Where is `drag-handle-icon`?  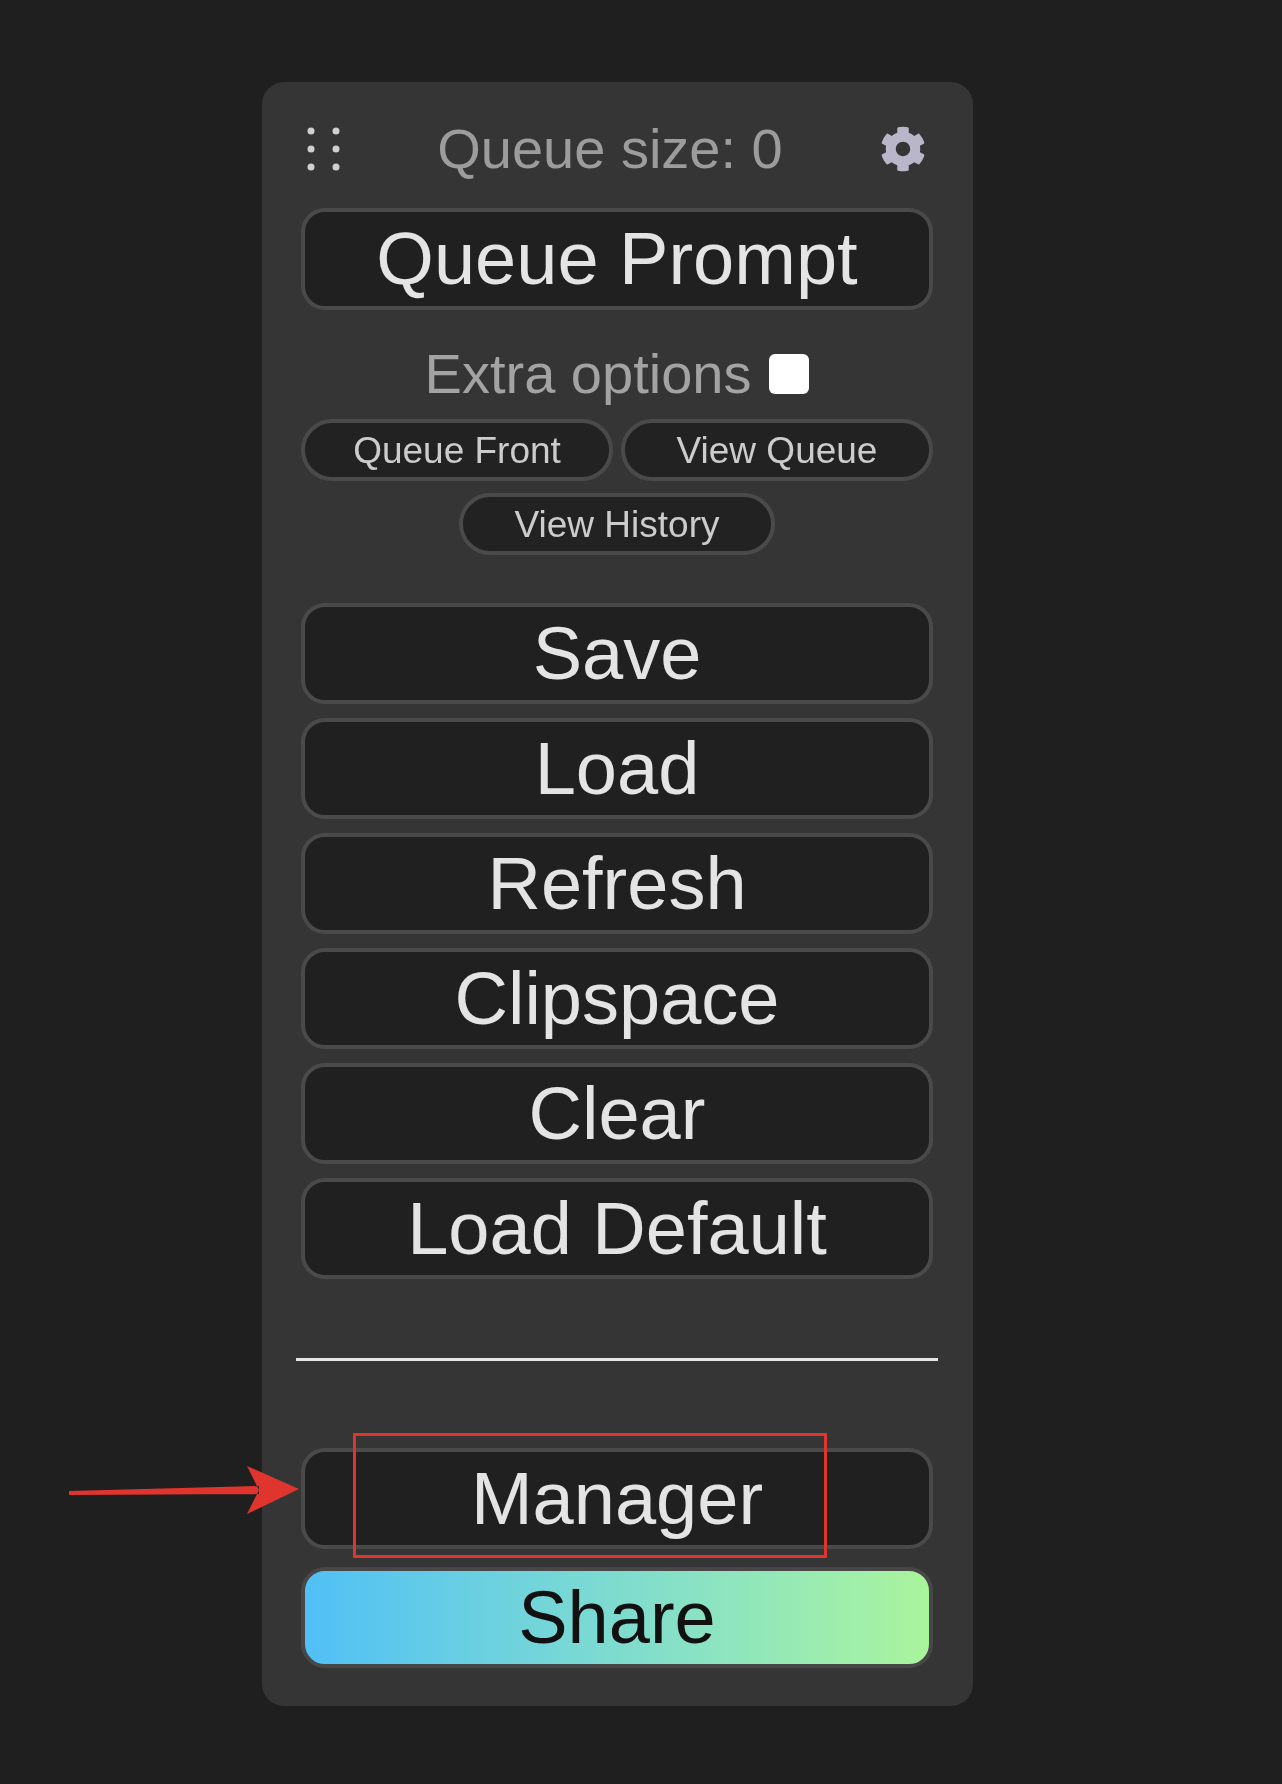
drag-handle-icon is located at coordinates (323, 148).